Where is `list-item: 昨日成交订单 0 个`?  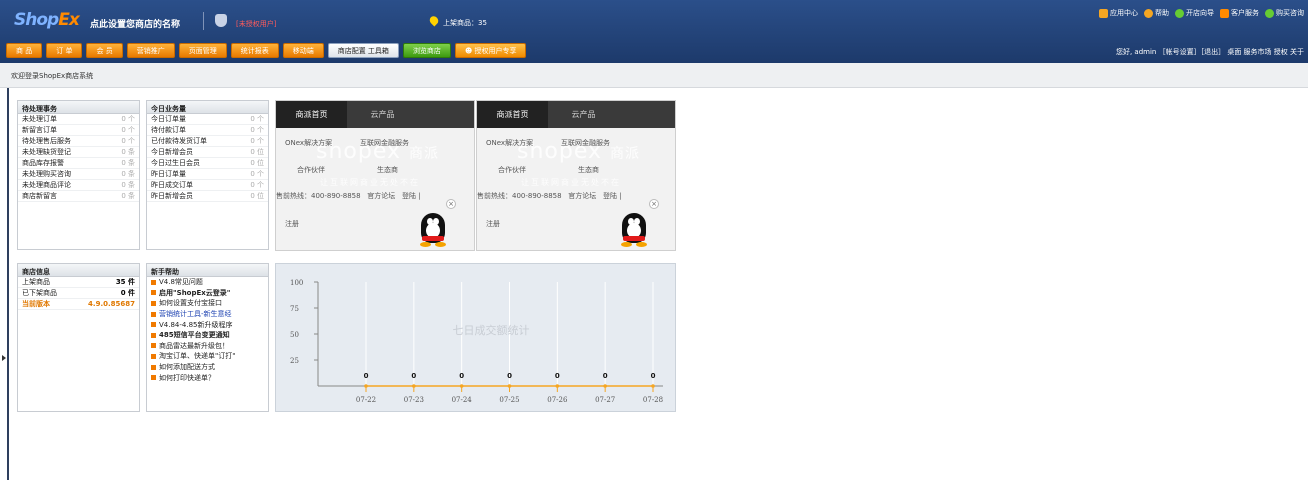
list-item: 昨日成交订单 0 个 is located at coordinates (207, 185).